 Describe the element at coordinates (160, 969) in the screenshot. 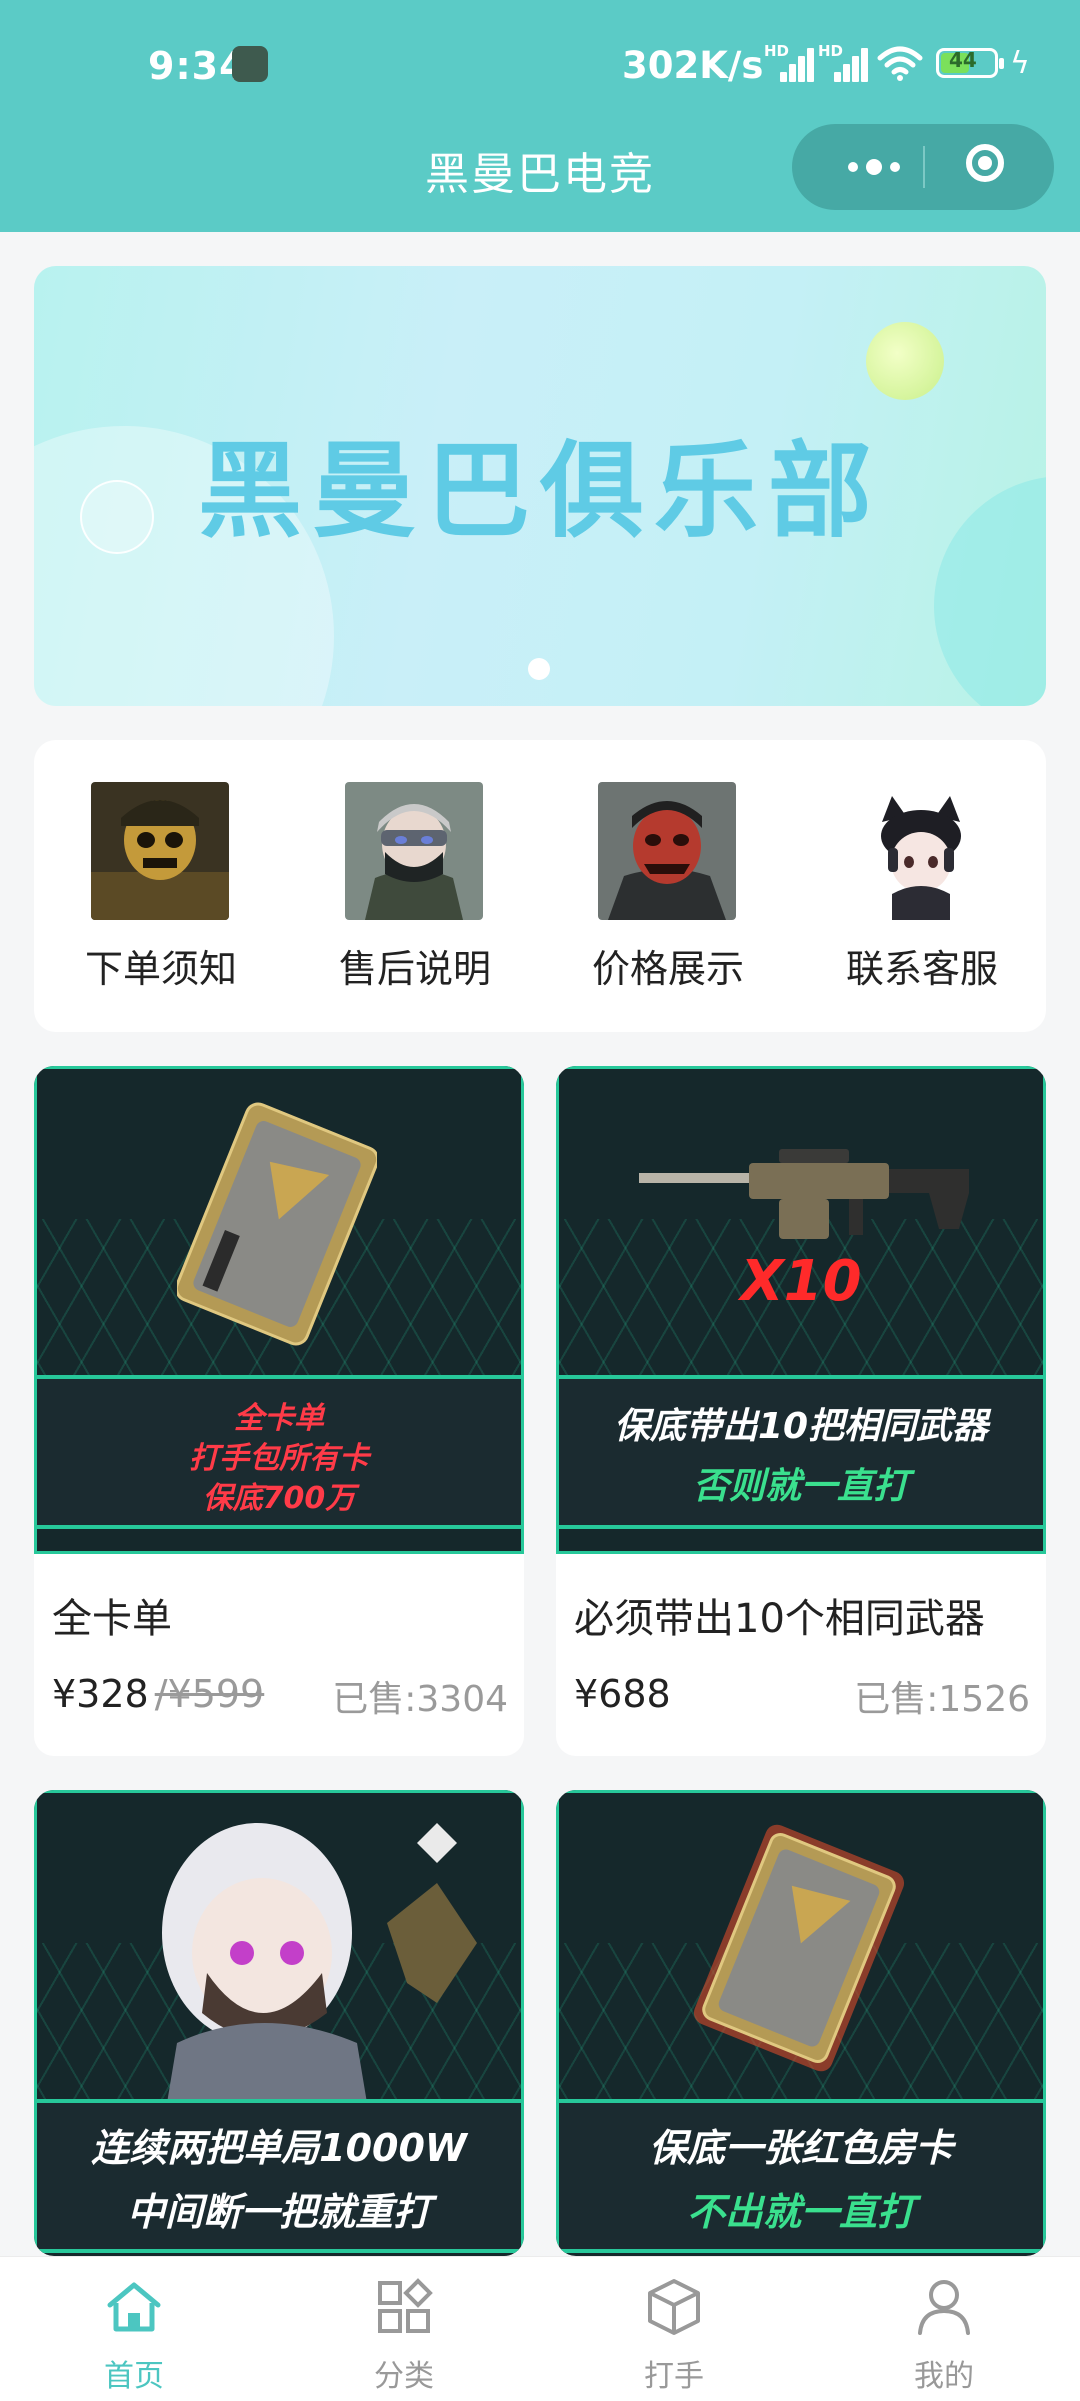

I see `quick-link-label: 下单须知` at that location.